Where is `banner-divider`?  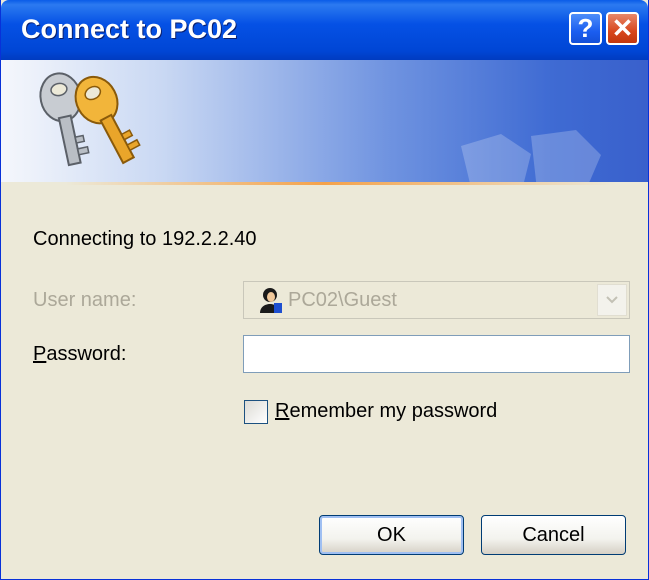 banner-divider is located at coordinates (324, 183).